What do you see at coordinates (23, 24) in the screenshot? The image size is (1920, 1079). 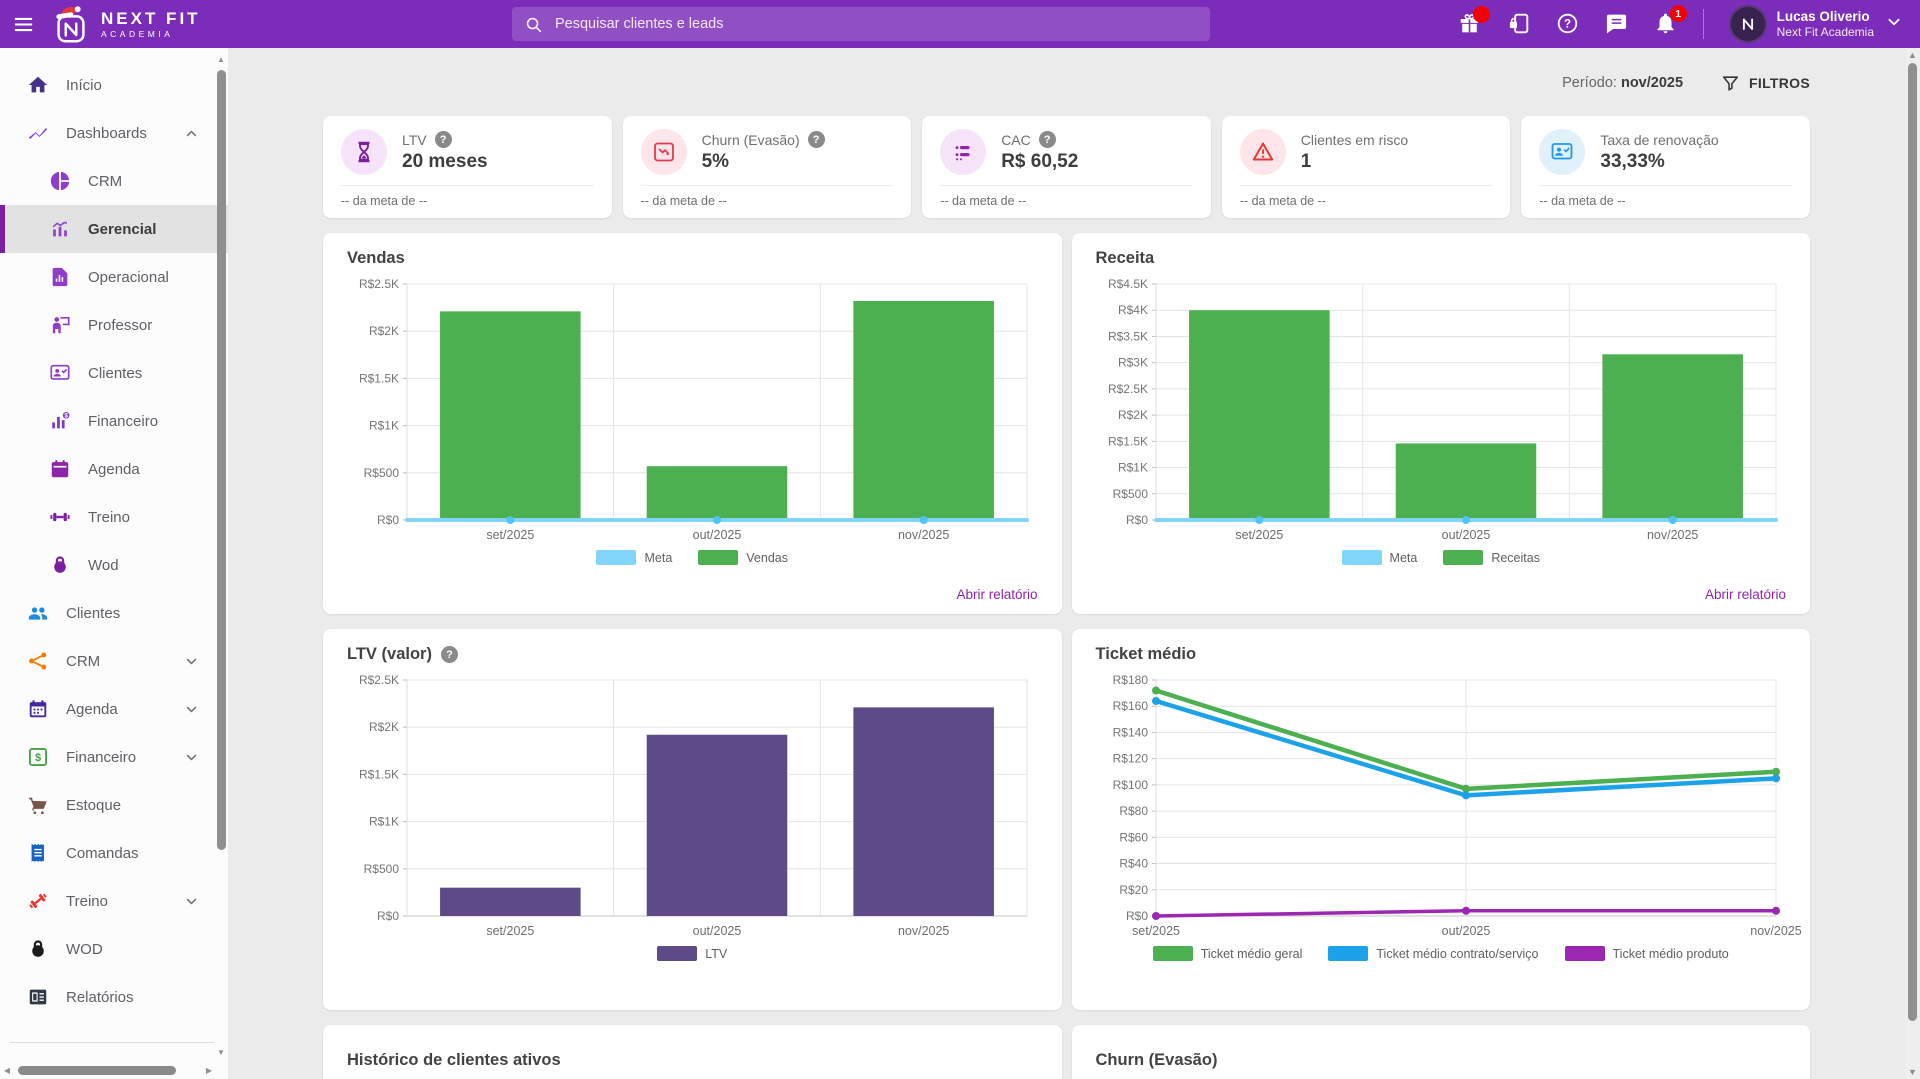 I see `menu-icon` at bounding box center [23, 24].